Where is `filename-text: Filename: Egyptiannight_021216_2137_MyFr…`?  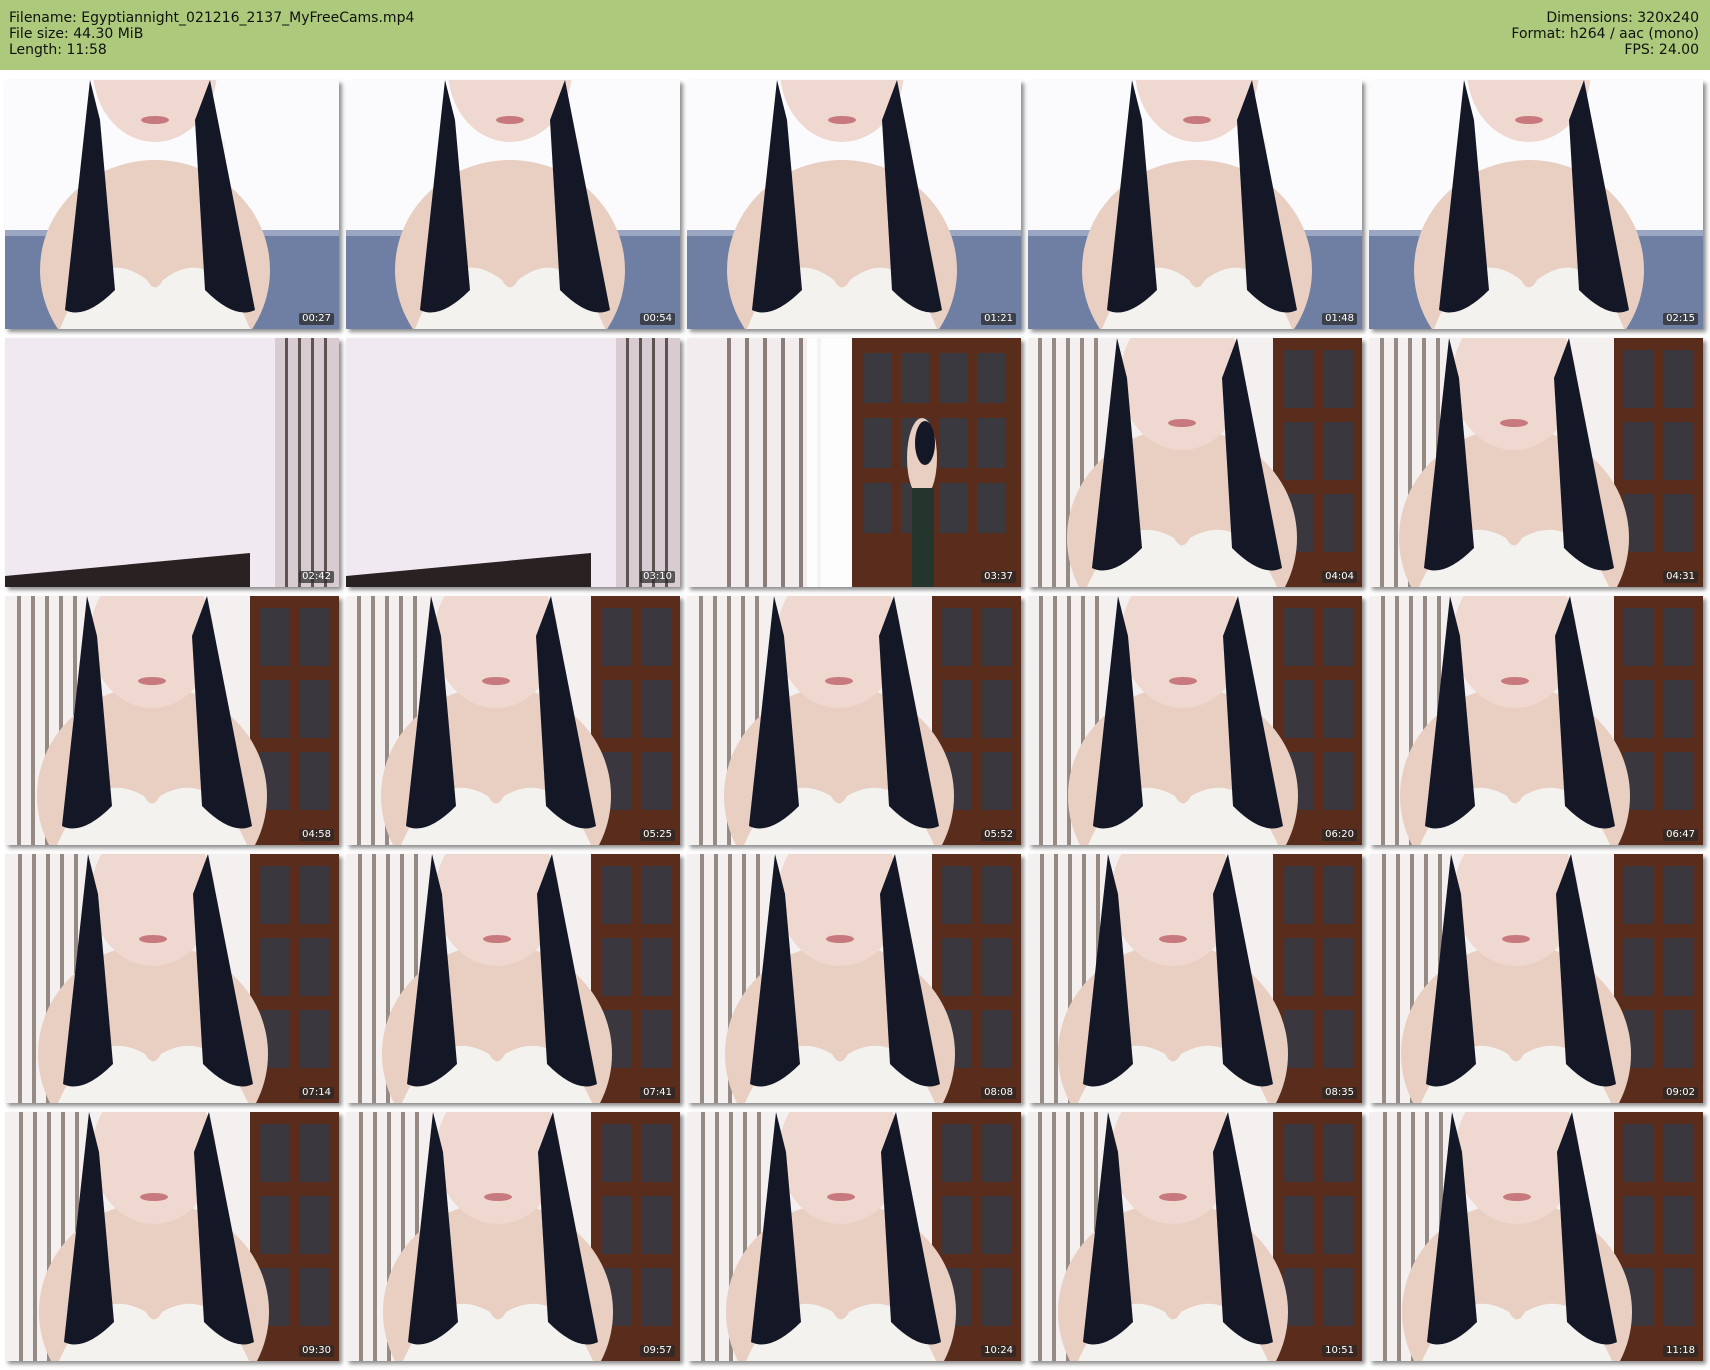
filename-text: Filename: Egyptiannight_021216_2137_MyFr… is located at coordinates (212, 18).